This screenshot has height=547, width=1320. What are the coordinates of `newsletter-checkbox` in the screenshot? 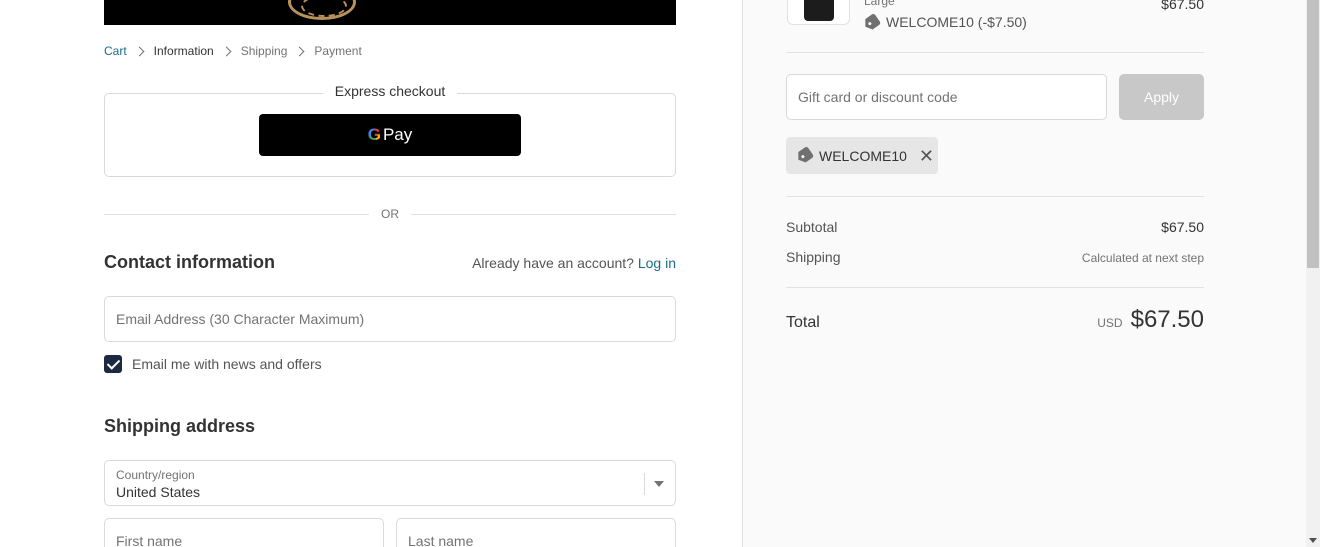 It's located at (113, 364).